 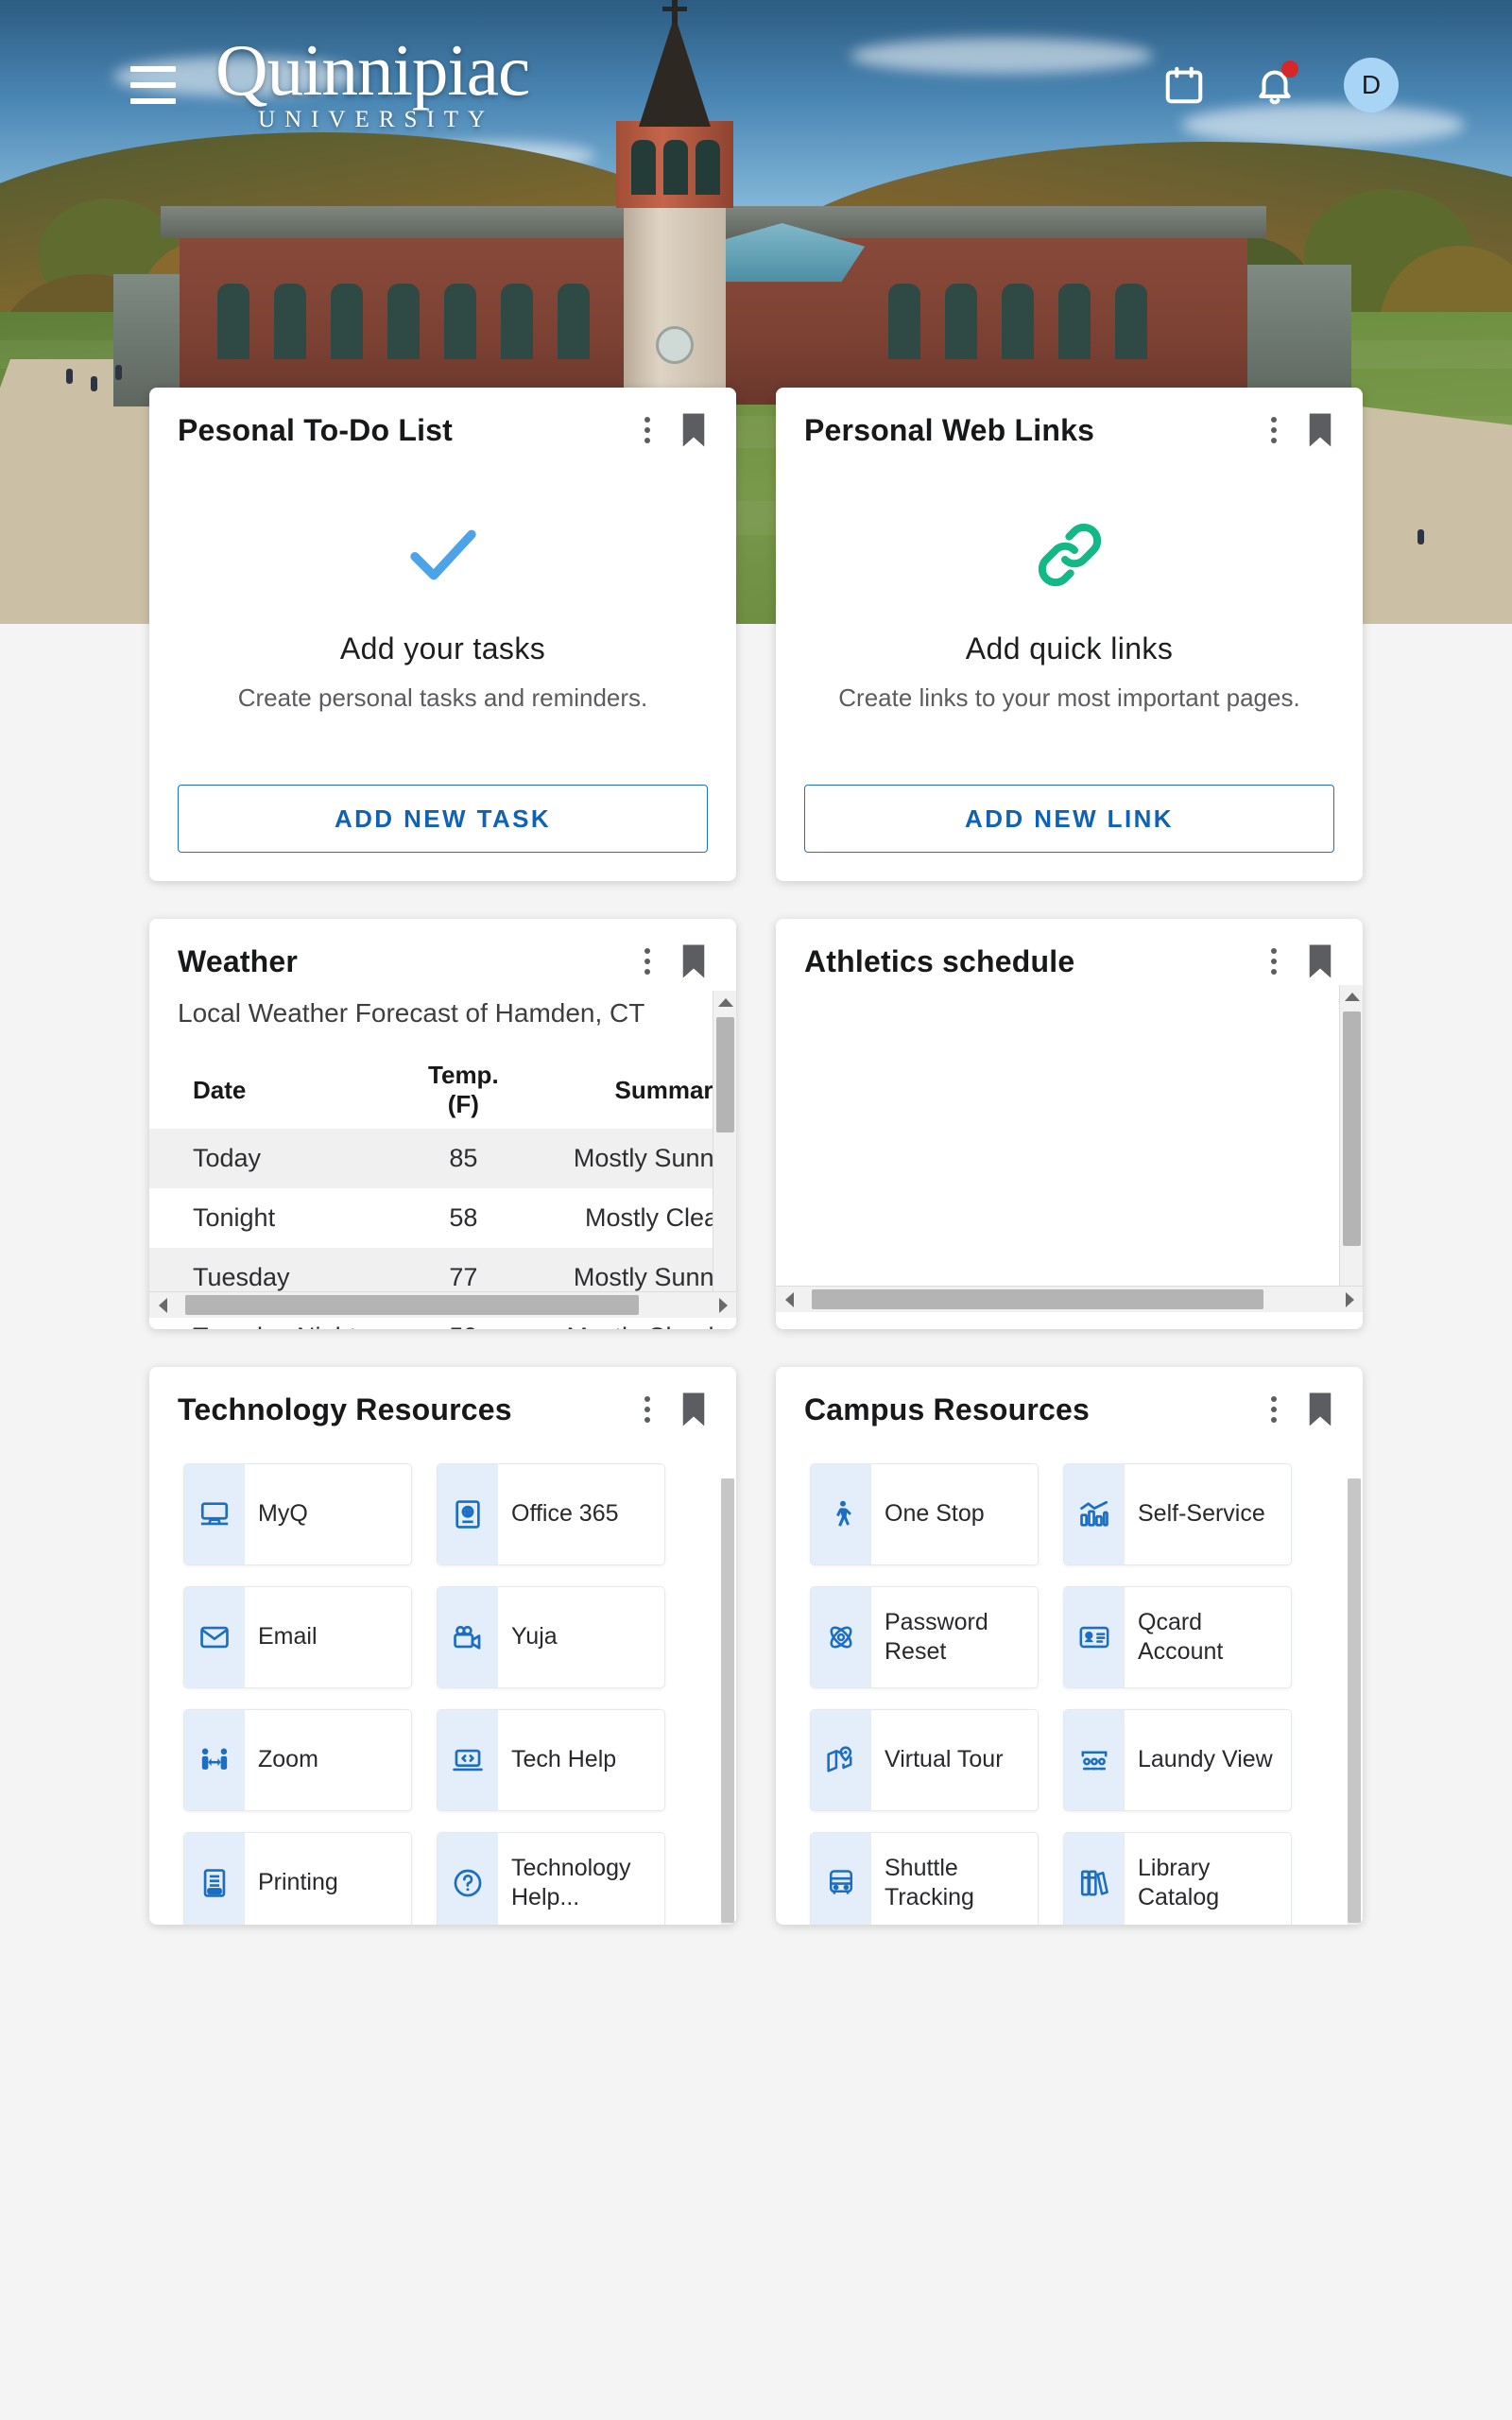 I want to click on tile-tech-help: Tech Help, so click(x=551, y=1760).